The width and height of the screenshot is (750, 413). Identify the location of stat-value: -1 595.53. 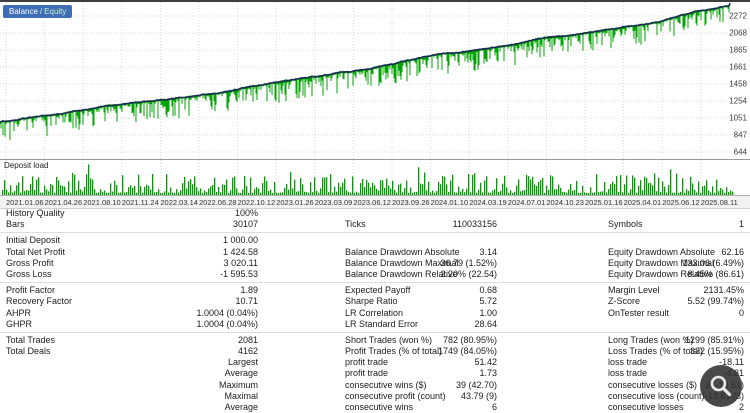
(238, 273).